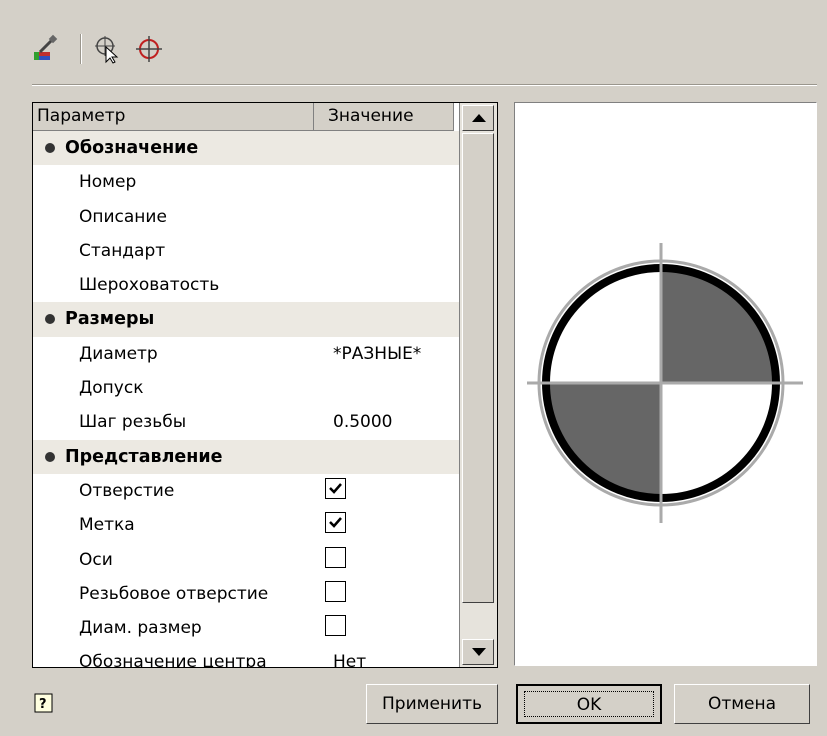  Describe the element at coordinates (127, 490) in the screenshot. I see `property-label: Отверстие` at that location.